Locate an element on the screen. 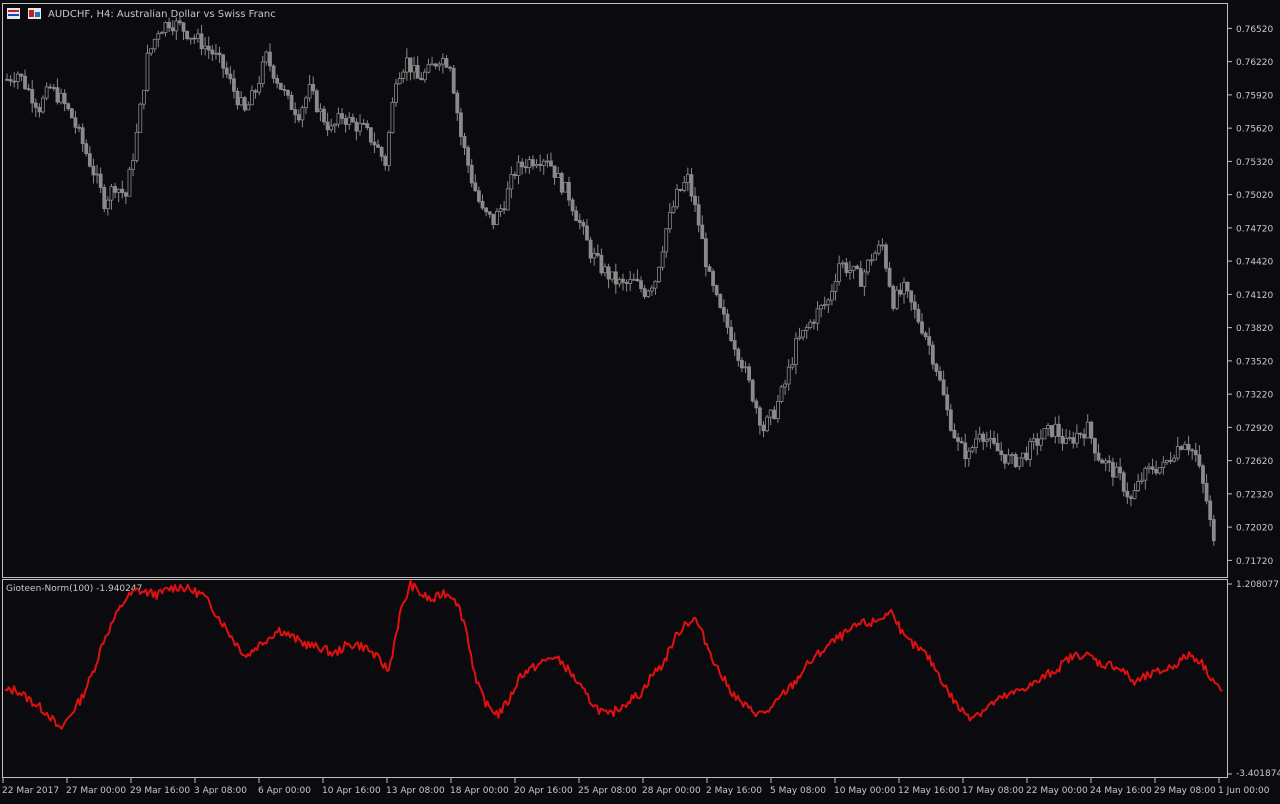 Image resolution: width=1280 pixels, height=804 pixels. price-tick-label: 0.76520 is located at coordinates (1254, 30).